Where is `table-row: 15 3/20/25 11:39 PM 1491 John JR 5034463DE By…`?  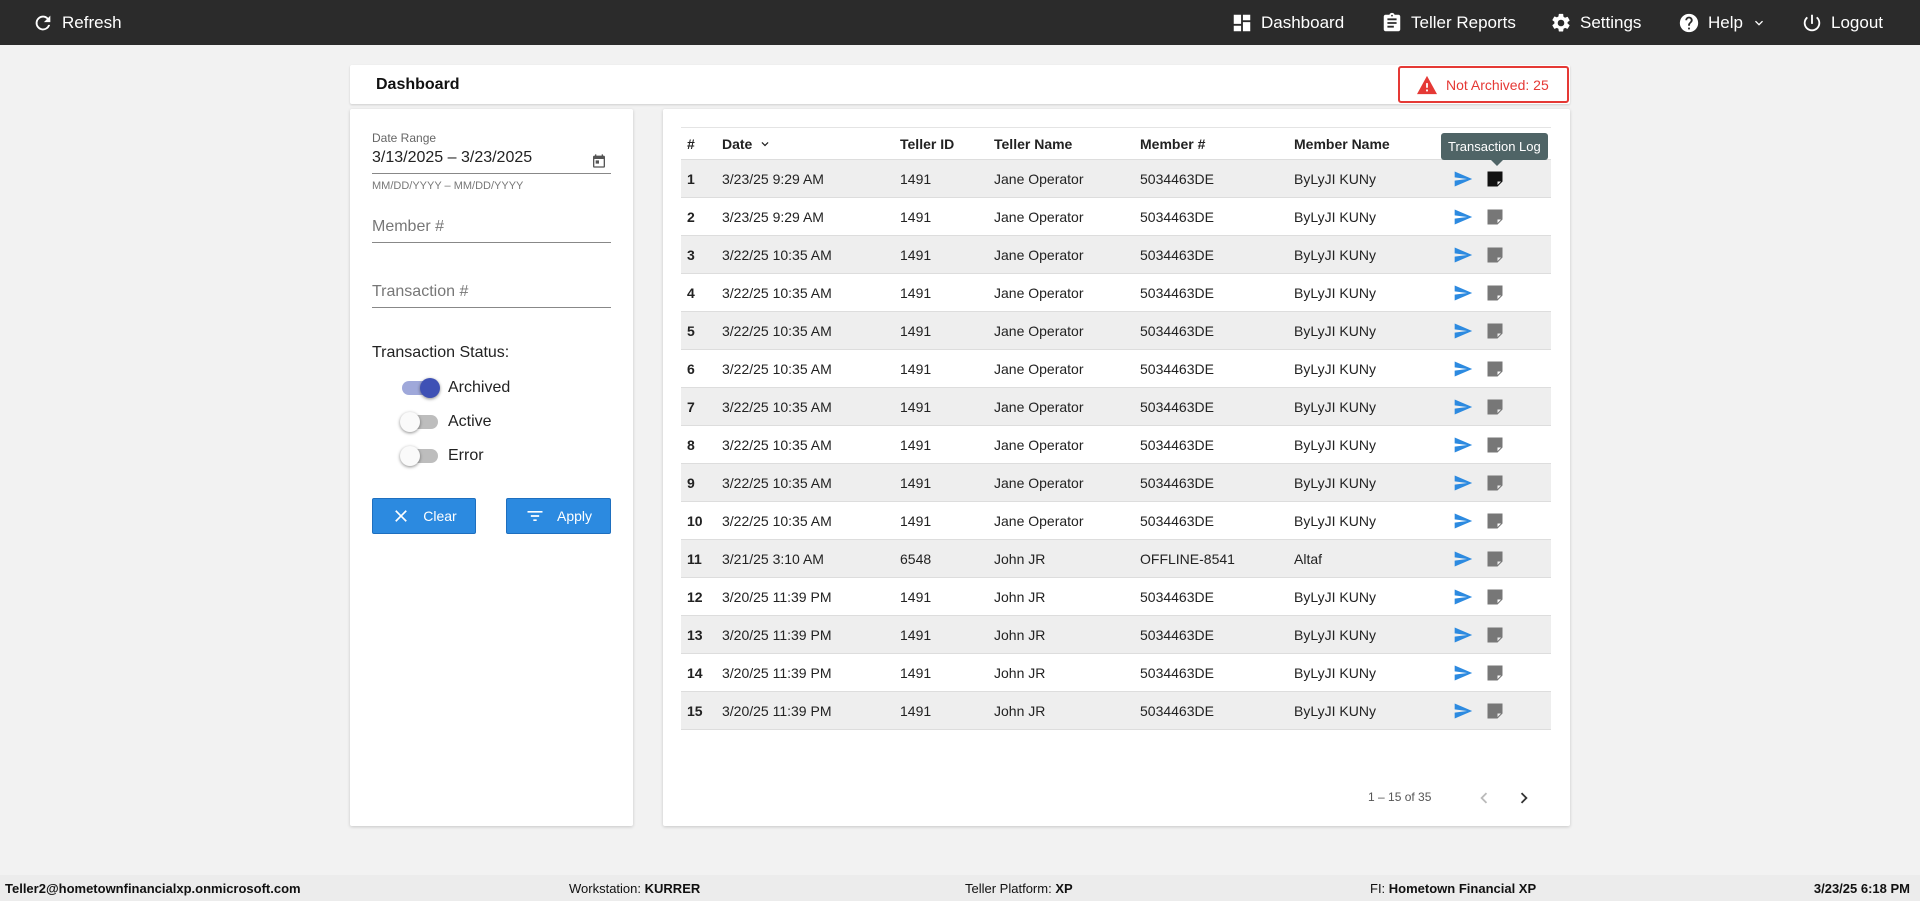
table-row: 15 3/20/25 11:39 PM 1491 John JR 5034463DE By… is located at coordinates (1116, 711).